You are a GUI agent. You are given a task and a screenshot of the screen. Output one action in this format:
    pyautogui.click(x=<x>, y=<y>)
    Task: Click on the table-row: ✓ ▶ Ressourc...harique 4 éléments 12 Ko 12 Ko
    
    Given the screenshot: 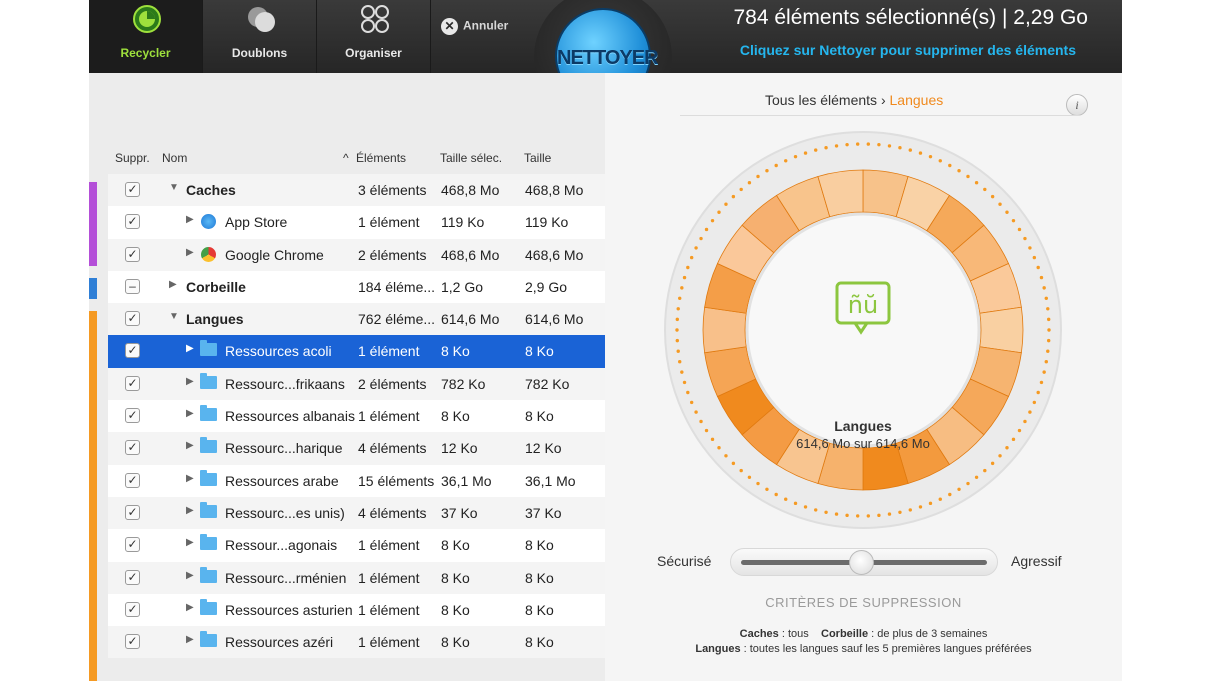 What is the action you would take?
    pyautogui.click(x=356, y=448)
    